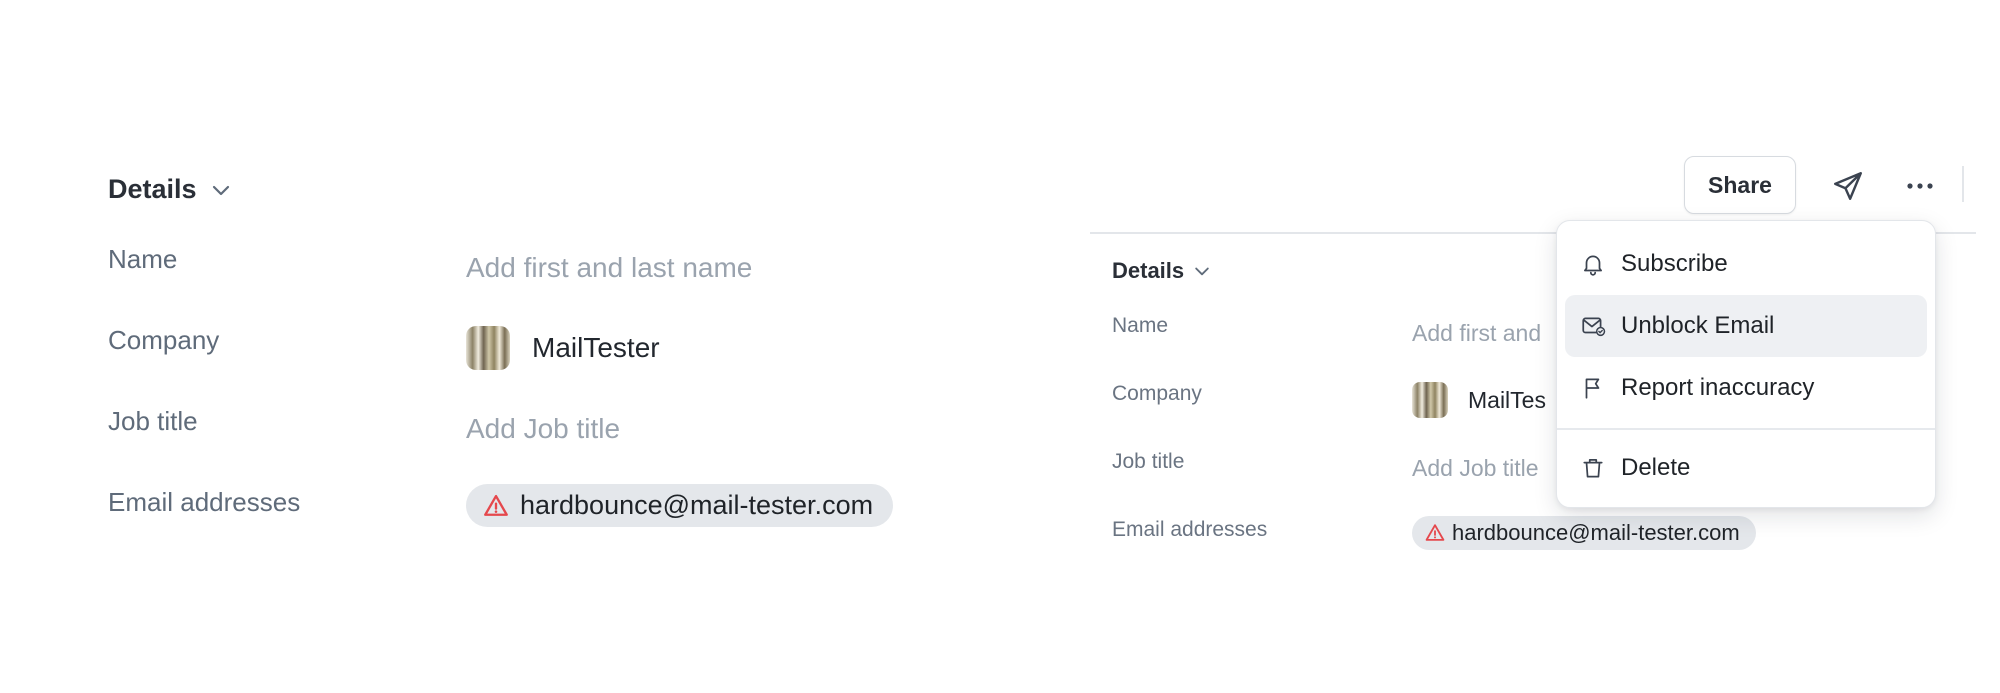  Describe the element at coordinates (543, 429) in the screenshot. I see `job-title-field: Add Job title` at that location.